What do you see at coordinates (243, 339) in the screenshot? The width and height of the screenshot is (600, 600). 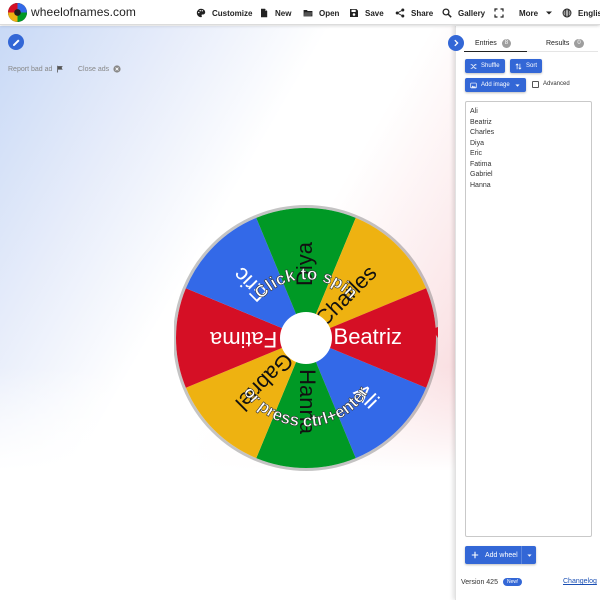 I see `wheel-label-fatima: Fatima` at bounding box center [243, 339].